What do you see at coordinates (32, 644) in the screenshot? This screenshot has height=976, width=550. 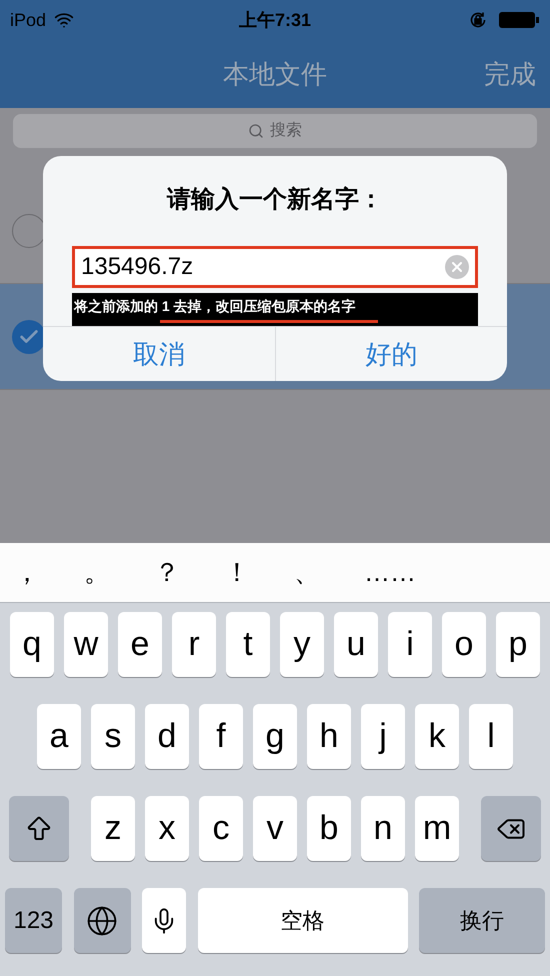 I see `letter-key: q` at bounding box center [32, 644].